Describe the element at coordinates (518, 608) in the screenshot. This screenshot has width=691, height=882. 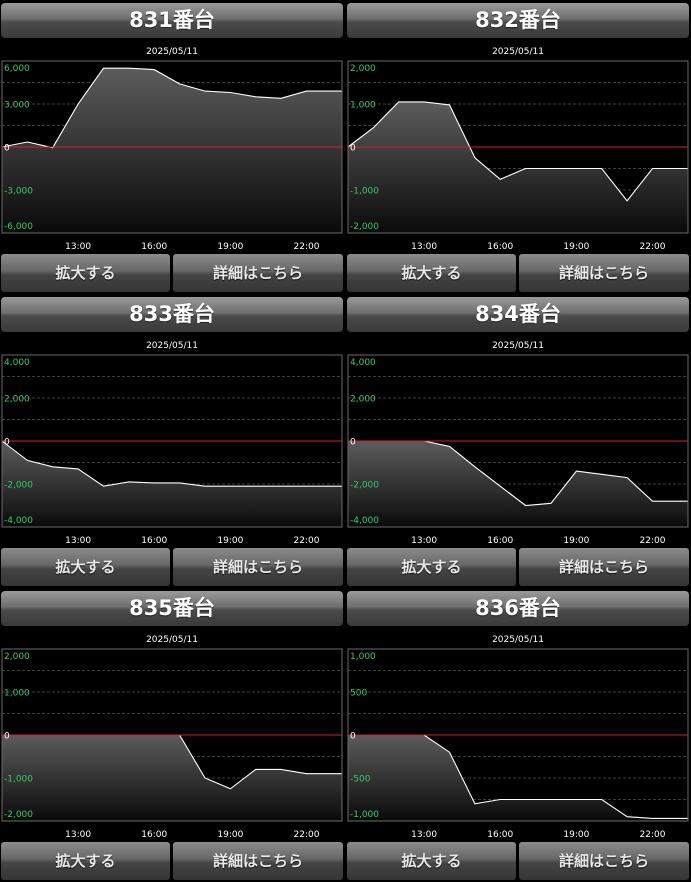
I see `machine-title: 836番台` at that location.